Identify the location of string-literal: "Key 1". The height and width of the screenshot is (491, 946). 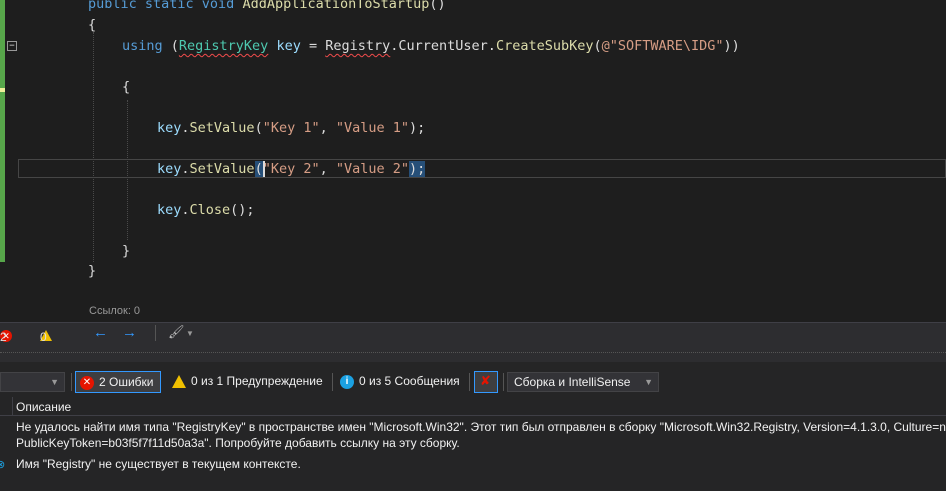
(291, 128).